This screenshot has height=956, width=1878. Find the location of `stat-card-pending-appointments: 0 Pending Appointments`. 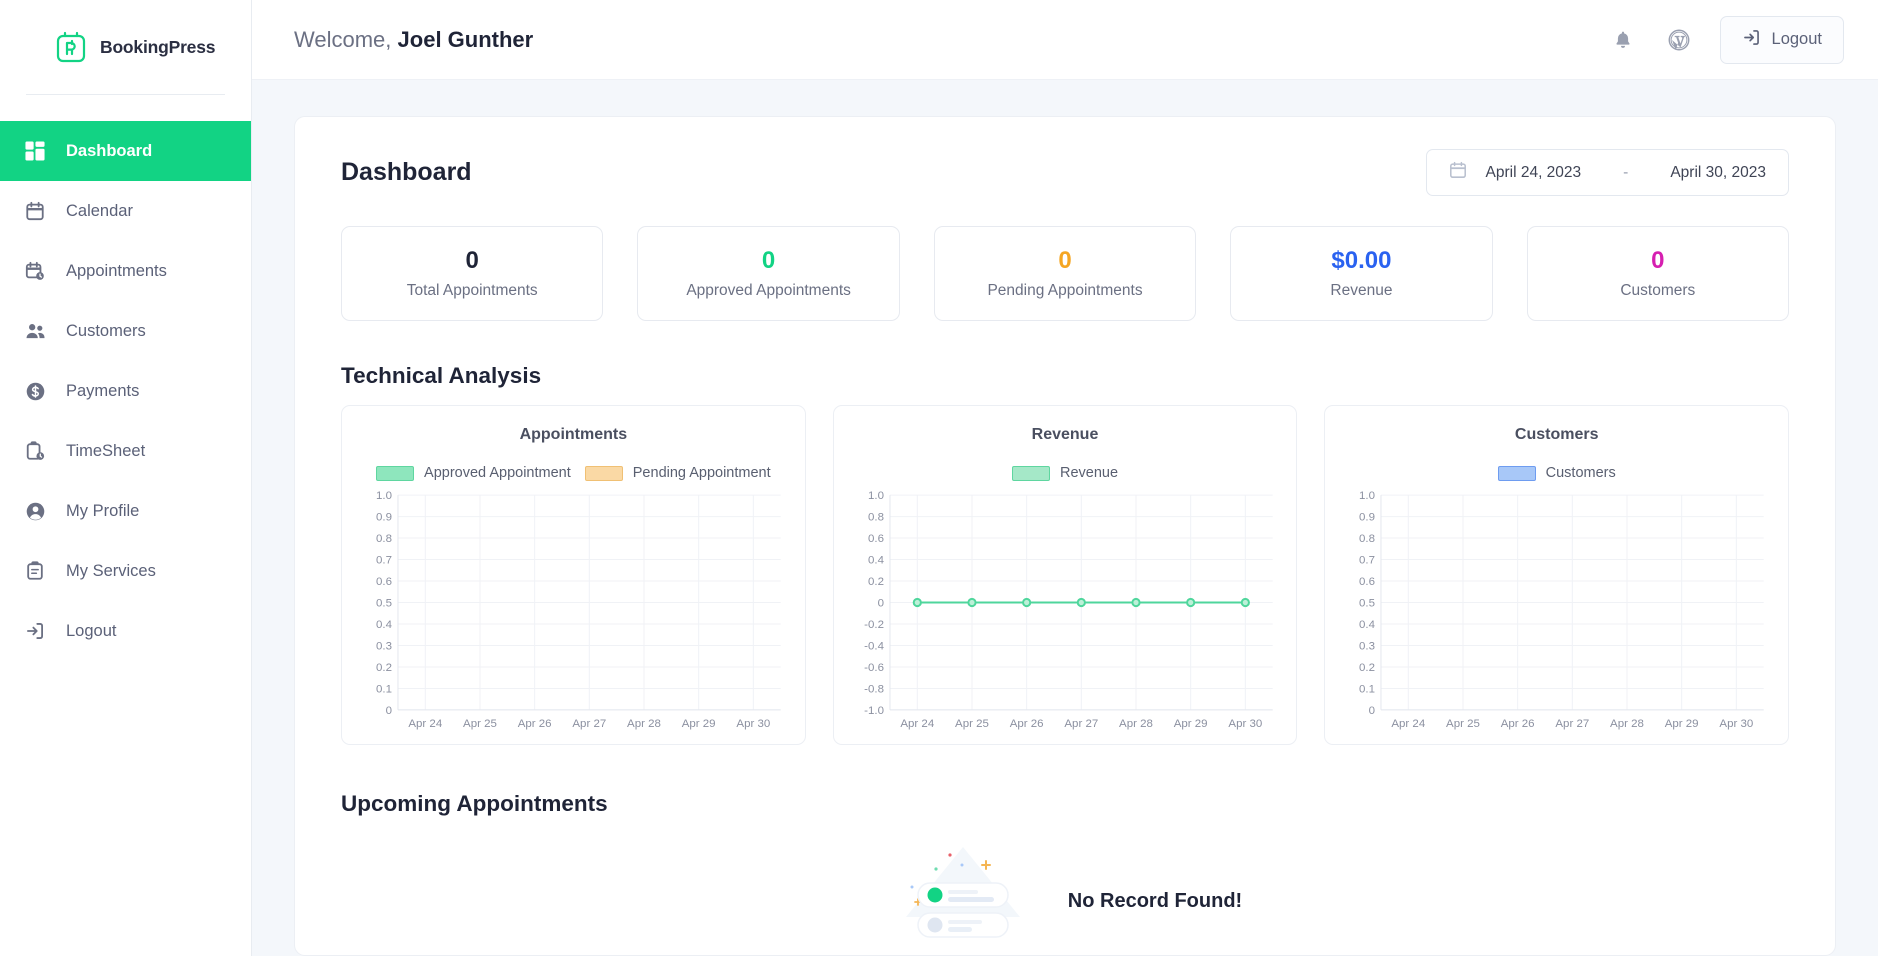

stat-card-pending-appointments: 0 Pending Appointments is located at coordinates (1065, 273).